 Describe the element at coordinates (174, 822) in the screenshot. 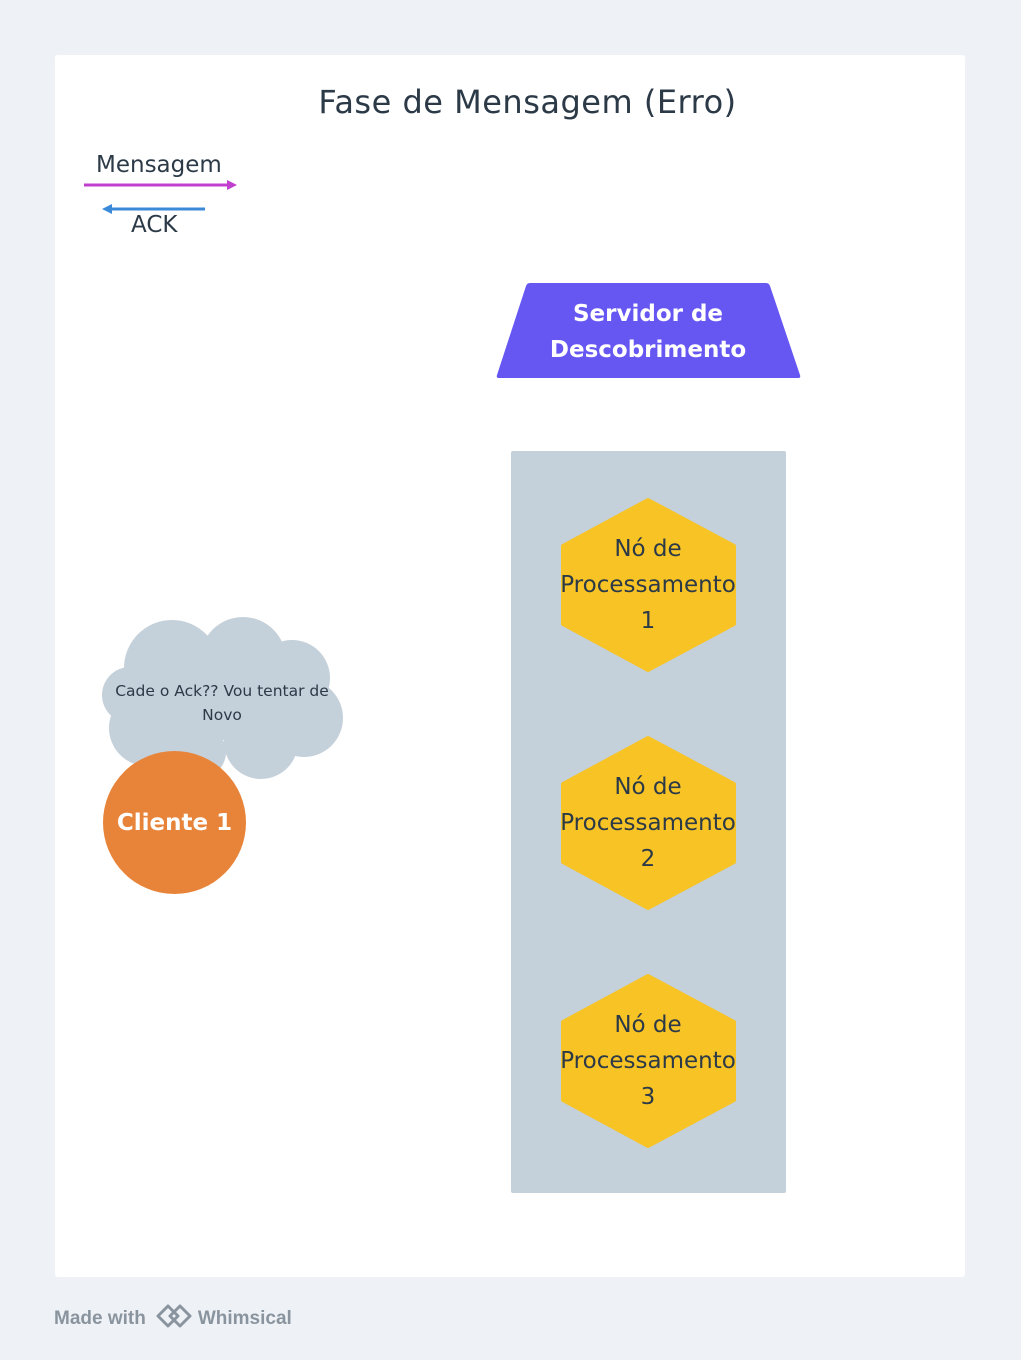

I see `client-label: Cliente 1` at that location.